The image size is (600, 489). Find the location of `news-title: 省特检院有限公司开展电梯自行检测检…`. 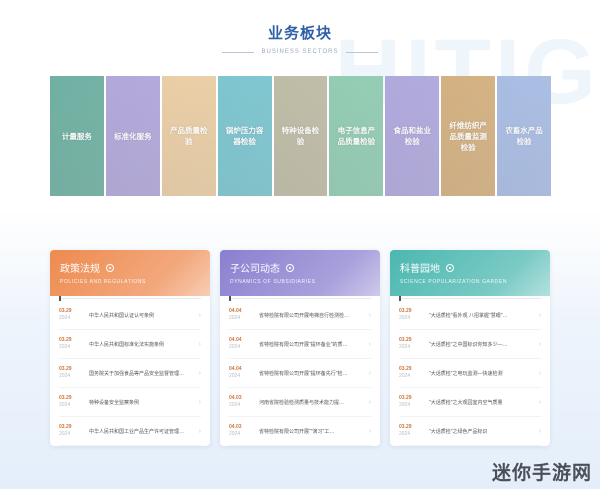

news-title: 省特检院有限公司开展电梯自行检测检… is located at coordinates (304, 315).